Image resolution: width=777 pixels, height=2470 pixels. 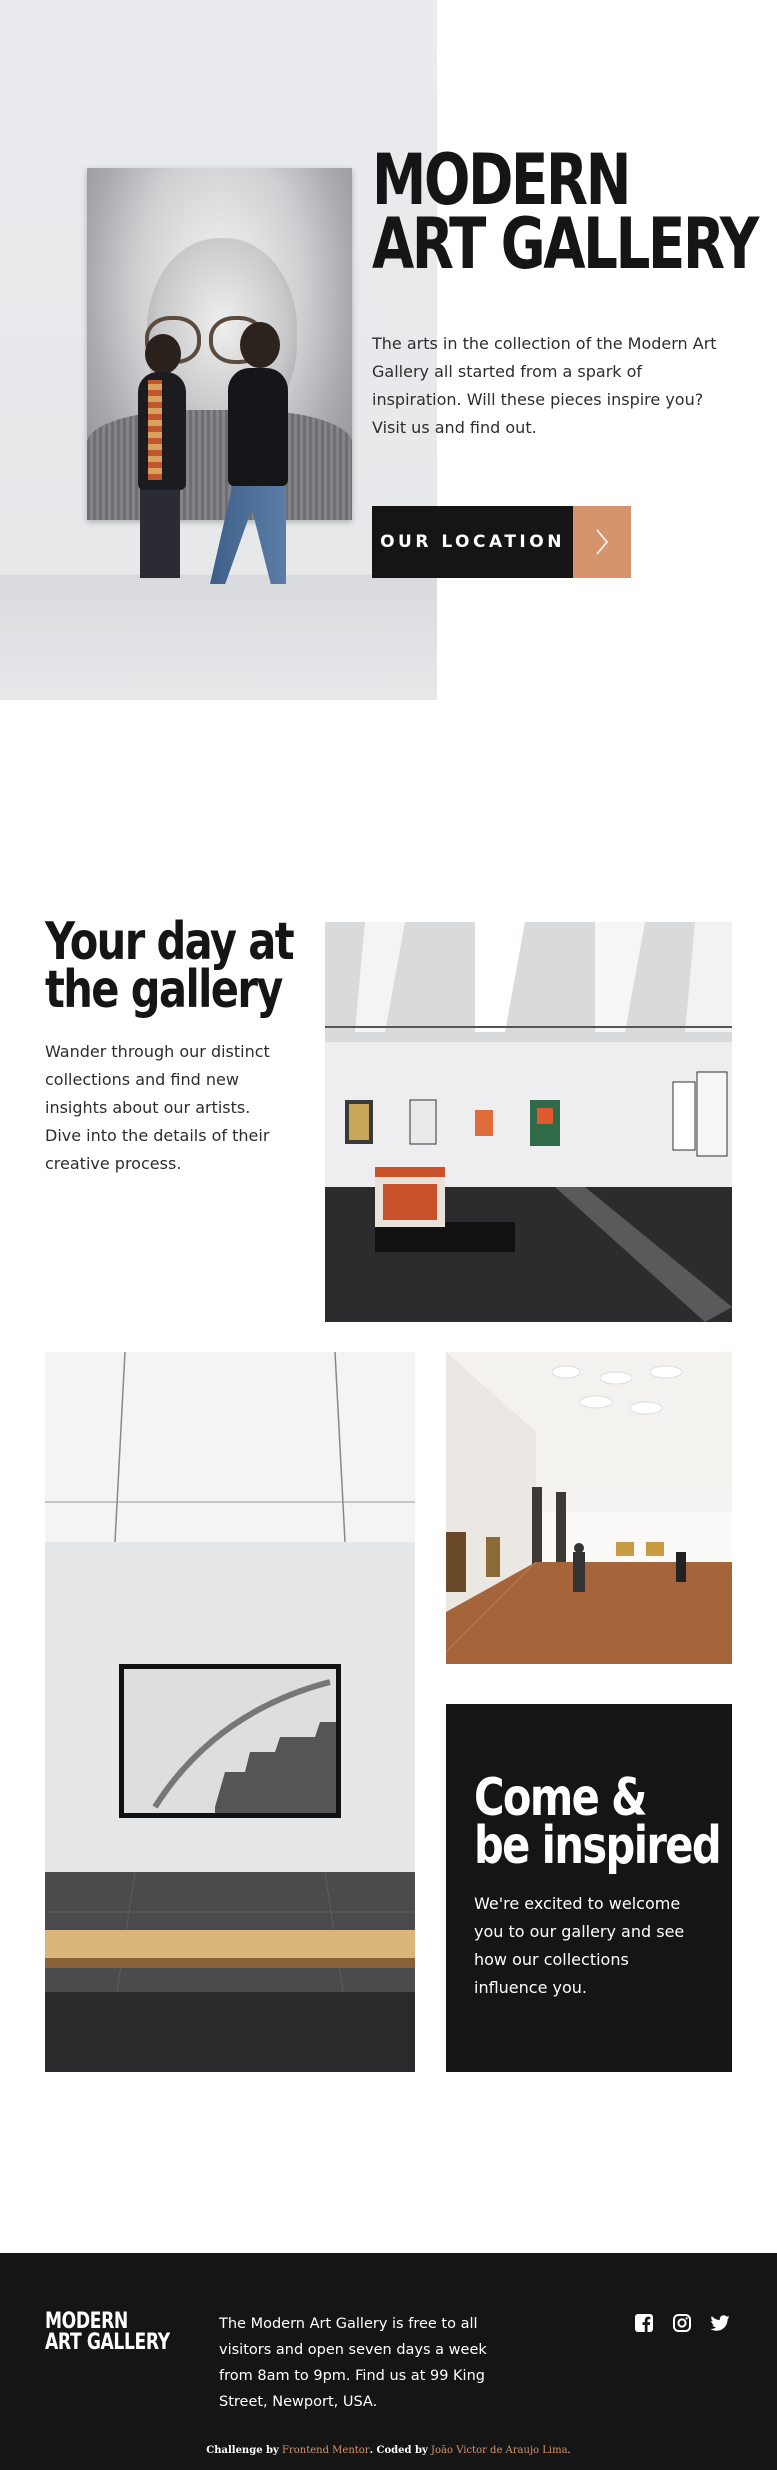 What do you see at coordinates (164, 990) in the screenshot?
I see `intro-title-line2: the gallery` at bounding box center [164, 990].